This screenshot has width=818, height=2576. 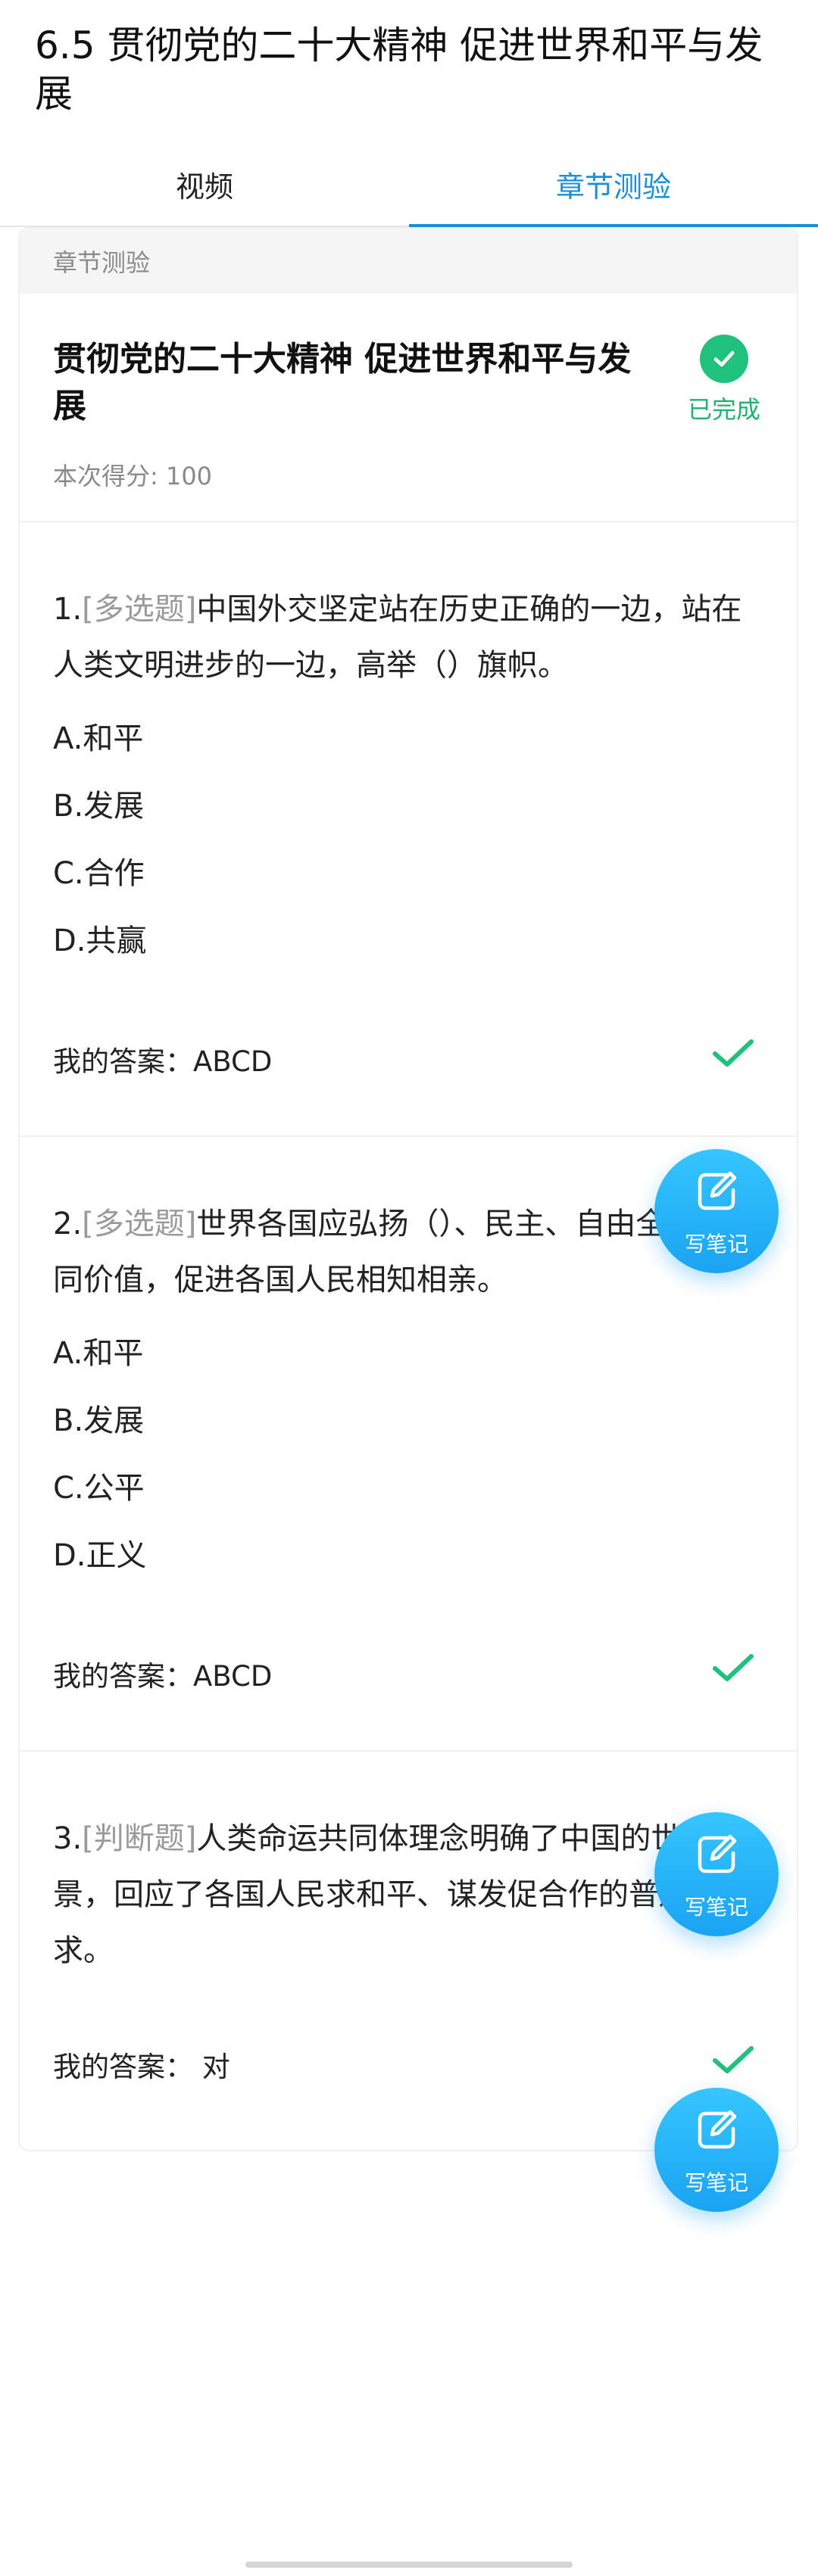 What do you see at coordinates (204, 184) in the screenshot?
I see `tab-video: 视频` at bounding box center [204, 184].